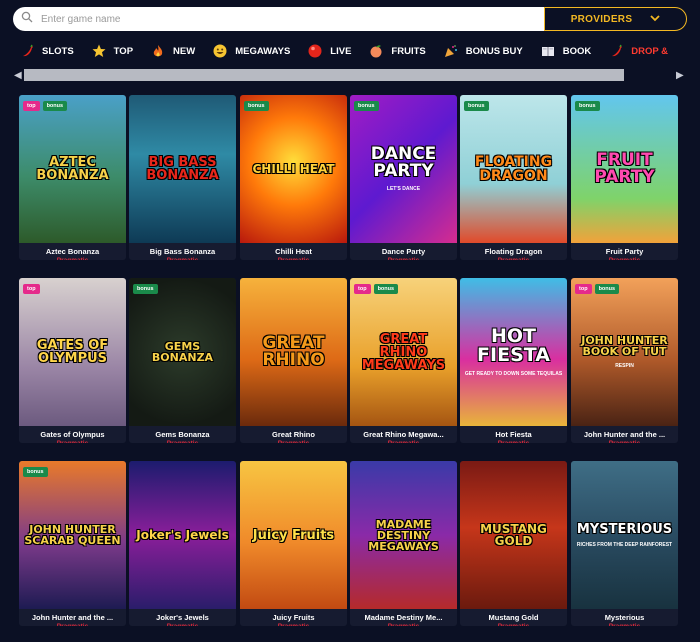  What do you see at coordinates (182, 535) in the screenshot?
I see `game-thumbnail: Joker's Jewels` at bounding box center [182, 535].